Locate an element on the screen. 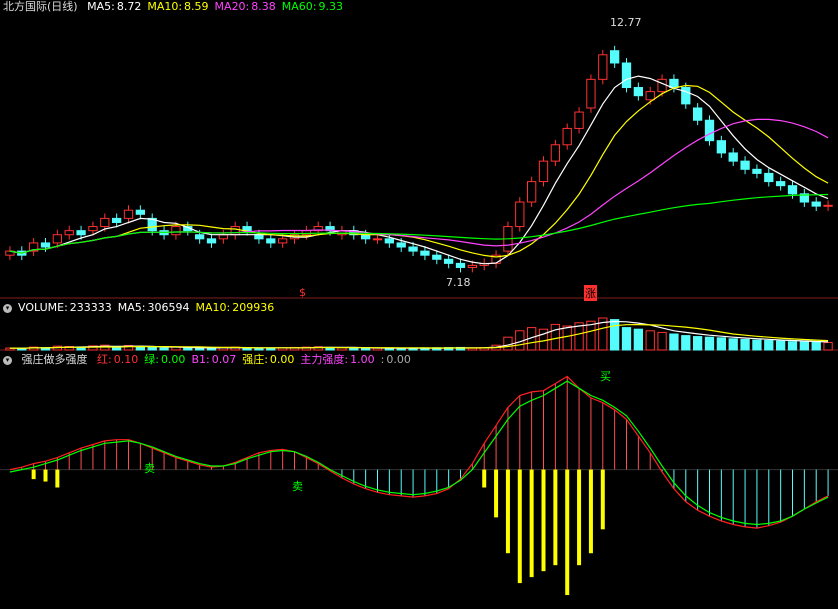  indicator-item-3: 强庄: 0.00 is located at coordinates (268, 359).